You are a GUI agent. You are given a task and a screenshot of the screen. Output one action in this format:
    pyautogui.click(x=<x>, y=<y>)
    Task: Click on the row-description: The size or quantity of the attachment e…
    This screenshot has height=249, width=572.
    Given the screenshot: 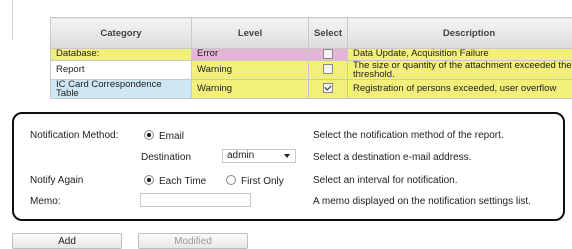 What is the action you would take?
    pyautogui.click(x=460, y=69)
    